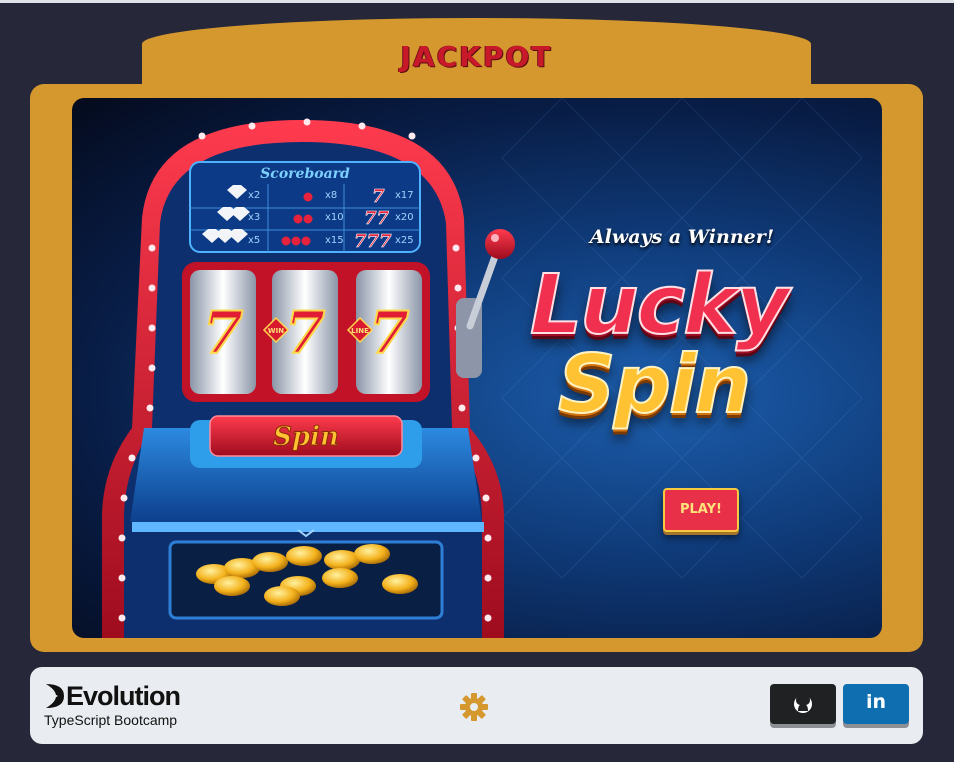 This screenshot has width=954, height=762. I want to click on svg-text: 77, so click(377, 218).